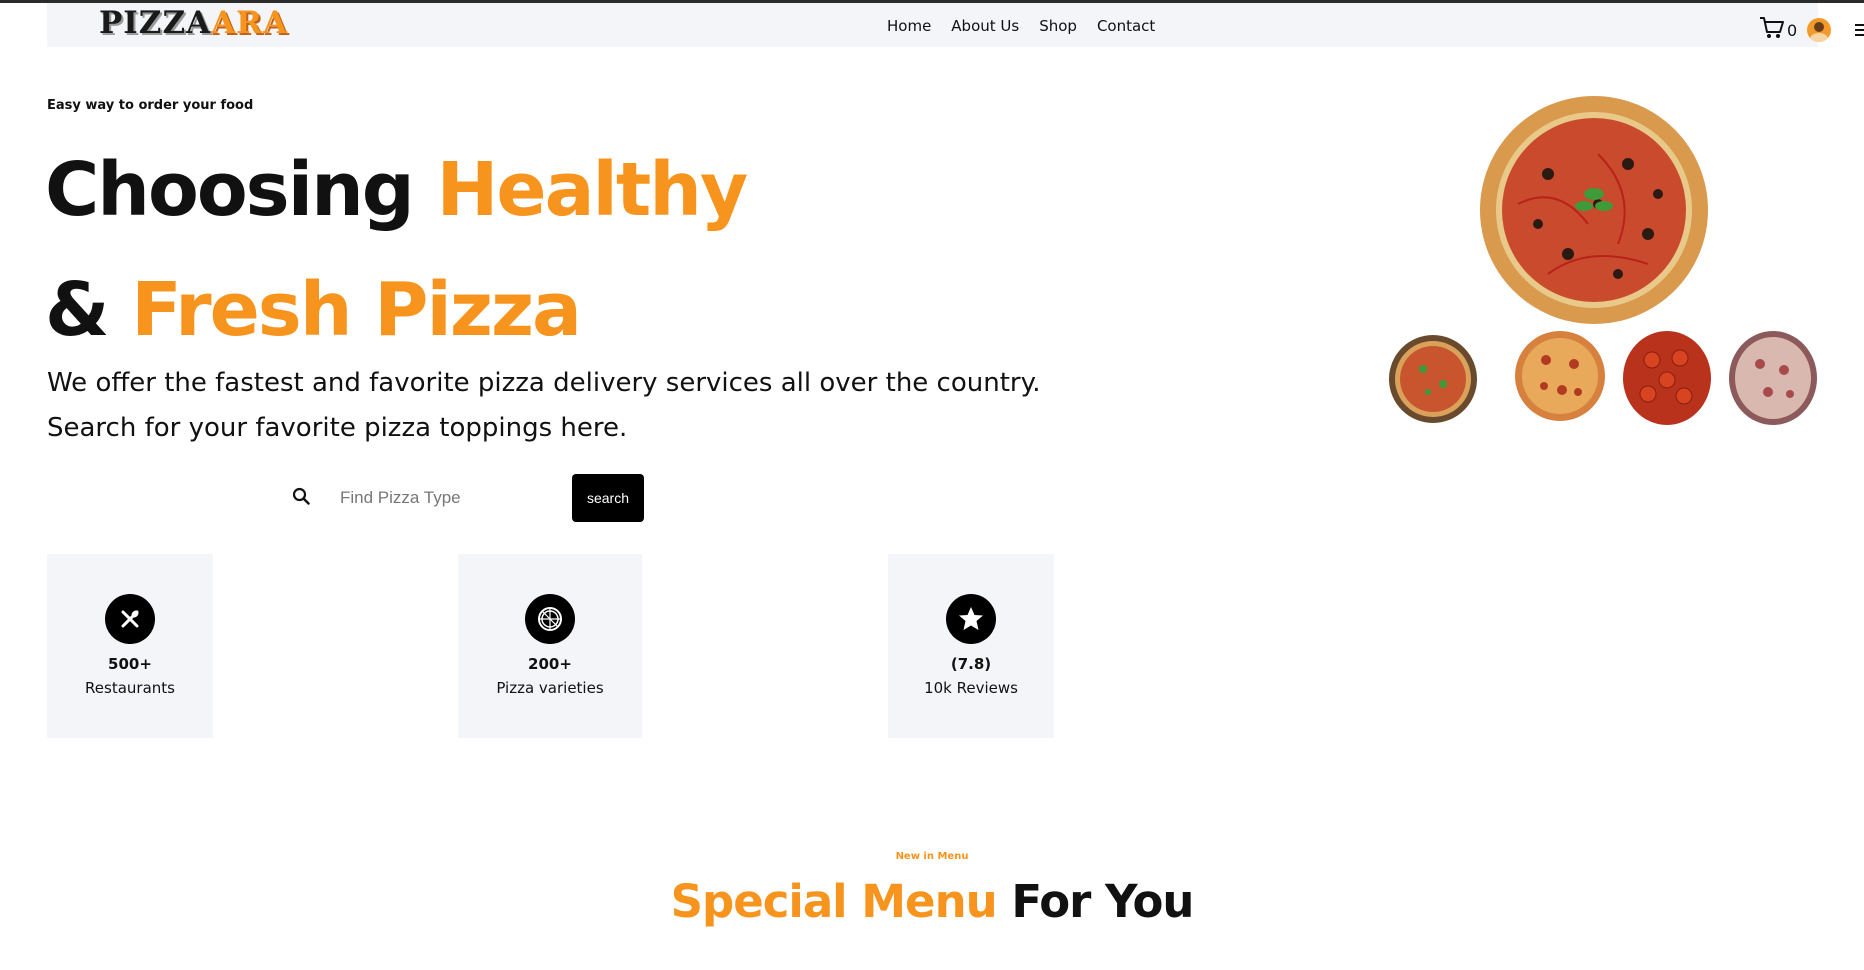 Image resolution: width=1864 pixels, height=970 pixels. I want to click on nav-actions: 0, so click(1811, 30).